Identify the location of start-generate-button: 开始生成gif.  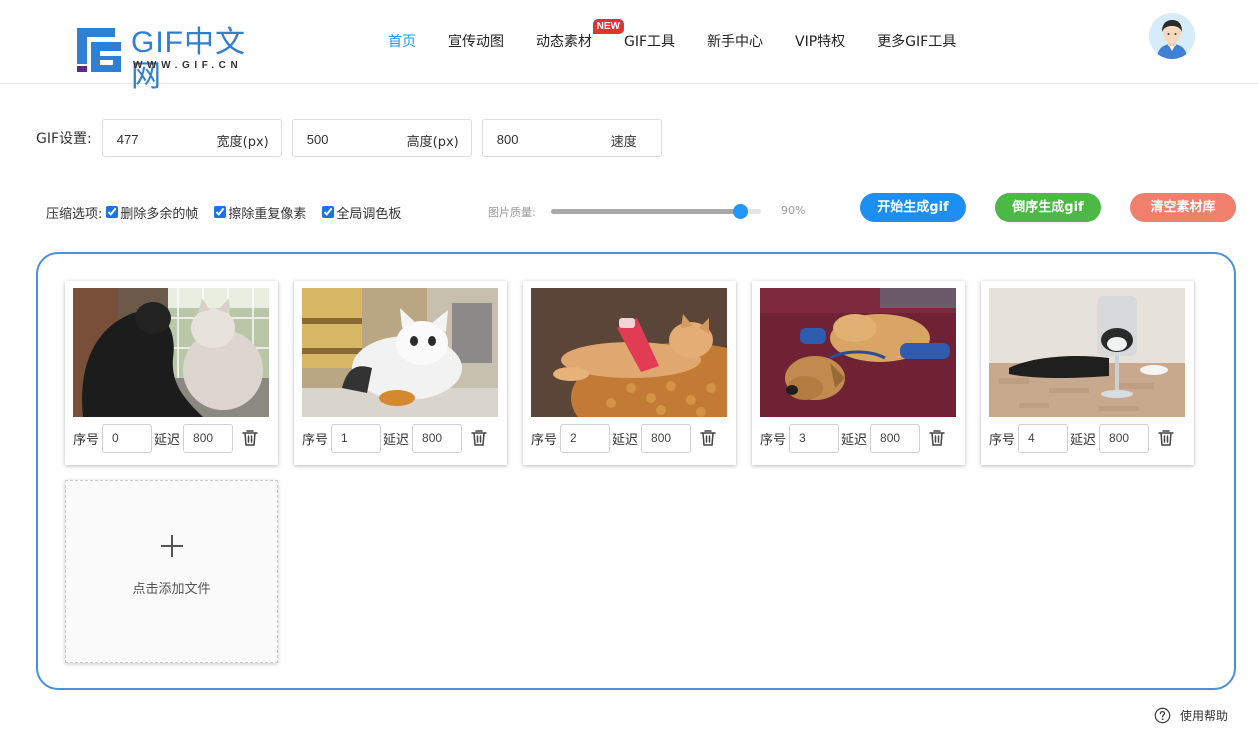
(913, 207).